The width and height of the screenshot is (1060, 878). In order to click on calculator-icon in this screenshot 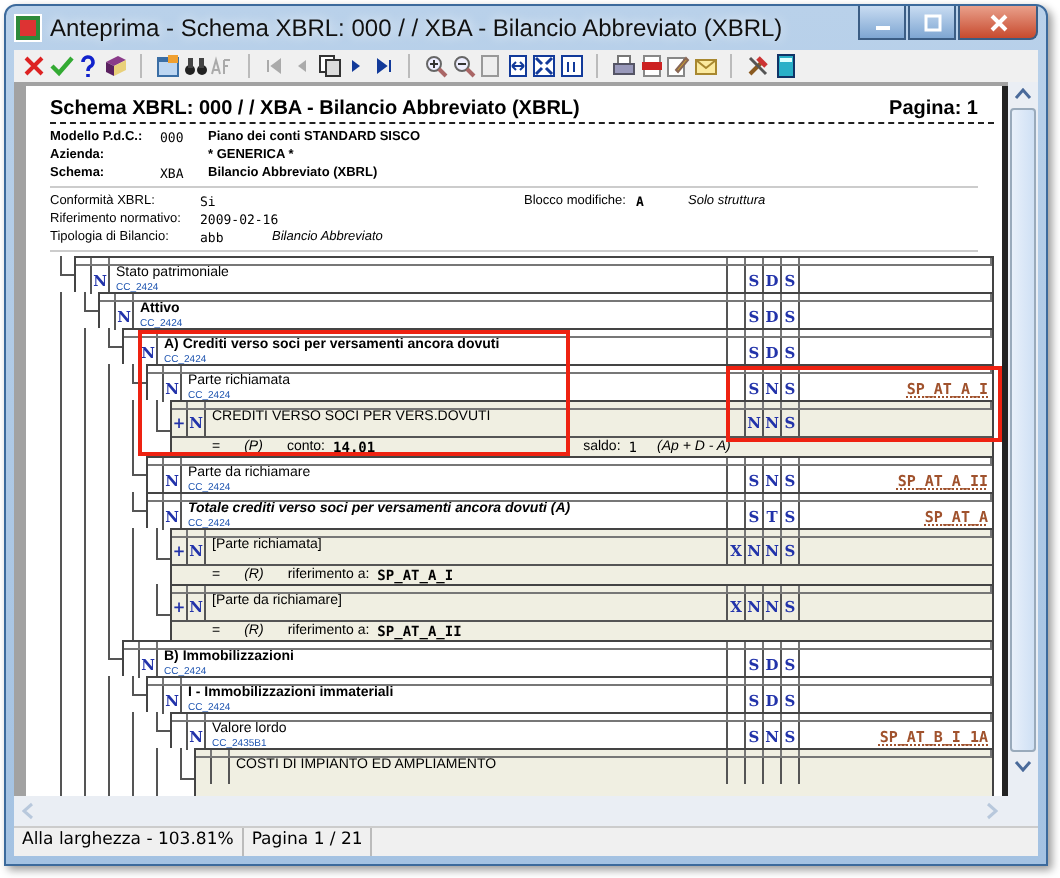, I will do `click(785, 66)`.